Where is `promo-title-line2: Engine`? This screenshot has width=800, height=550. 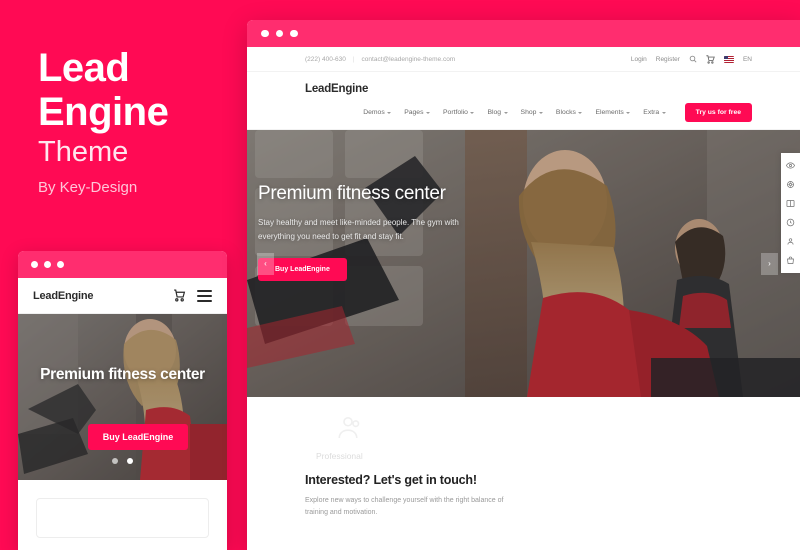 promo-title-line2: Engine is located at coordinates (103, 112).